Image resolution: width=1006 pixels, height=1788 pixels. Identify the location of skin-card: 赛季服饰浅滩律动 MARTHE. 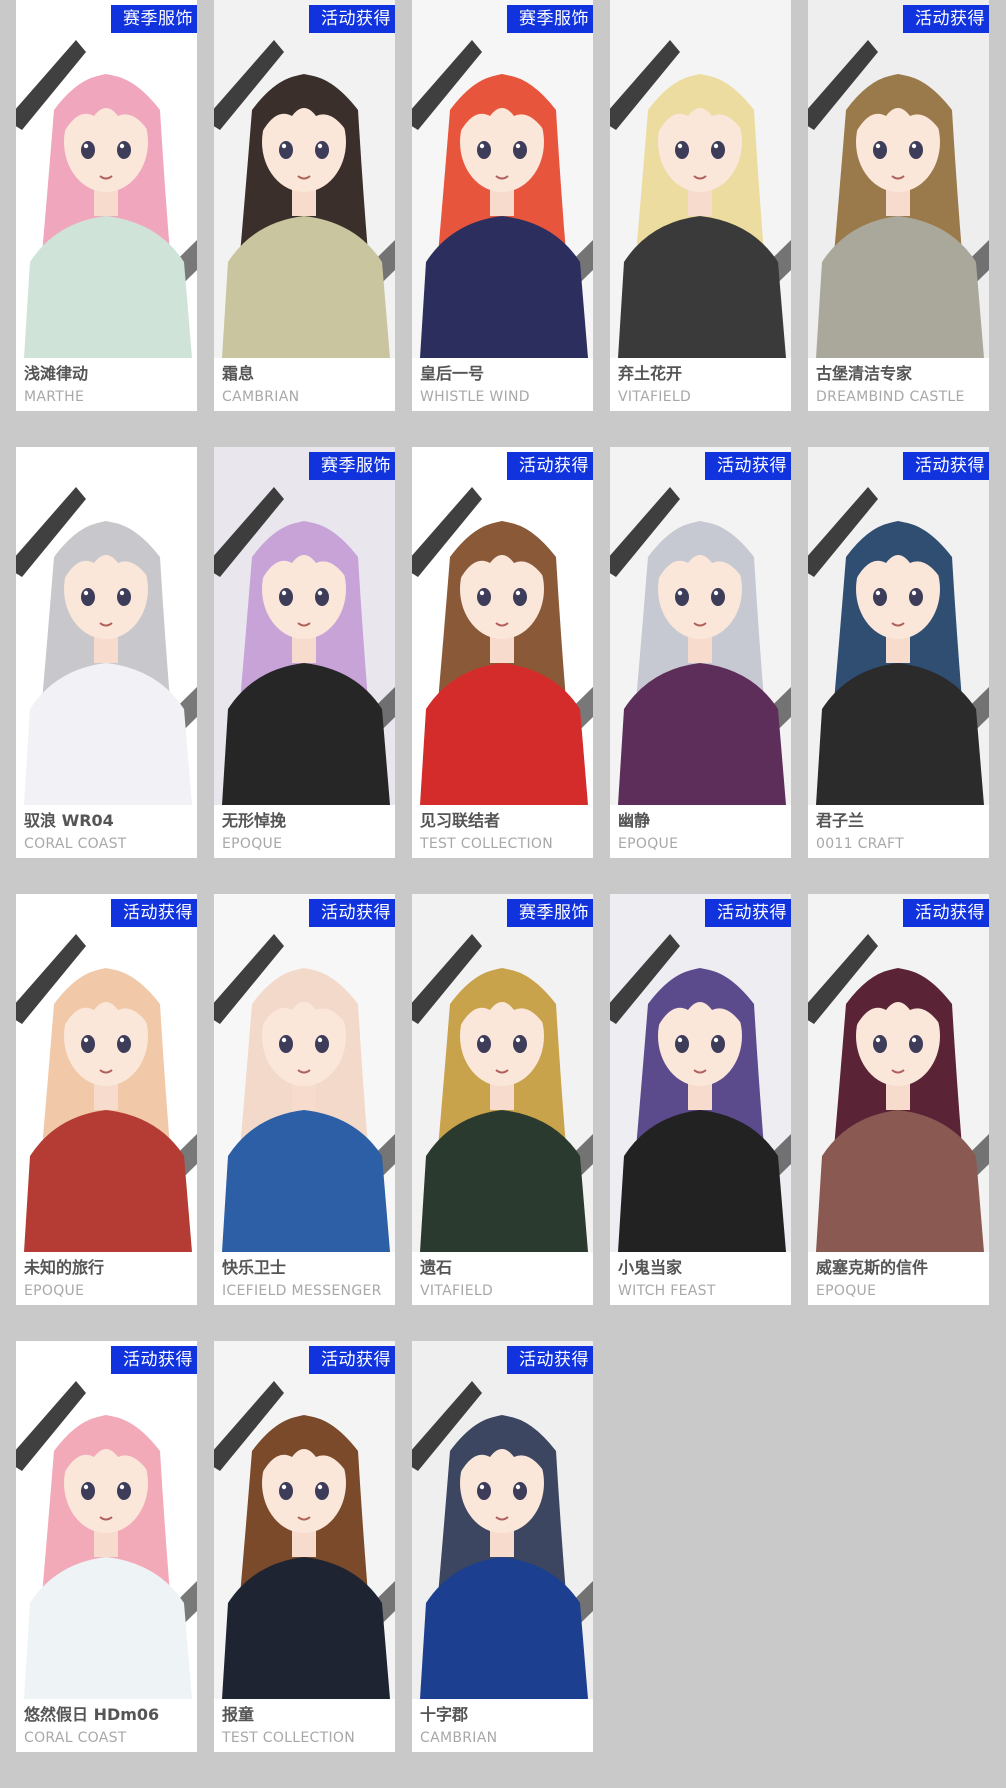
(106, 205).